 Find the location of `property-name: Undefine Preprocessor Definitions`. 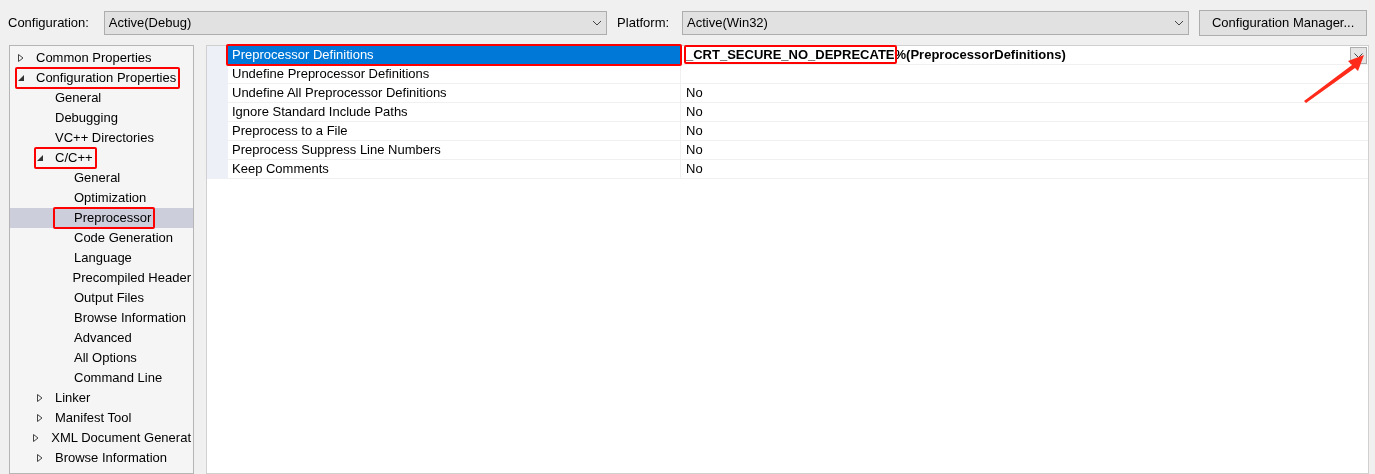

property-name: Undefine Preprocessor Definitions is located at coordinates (454, 74).